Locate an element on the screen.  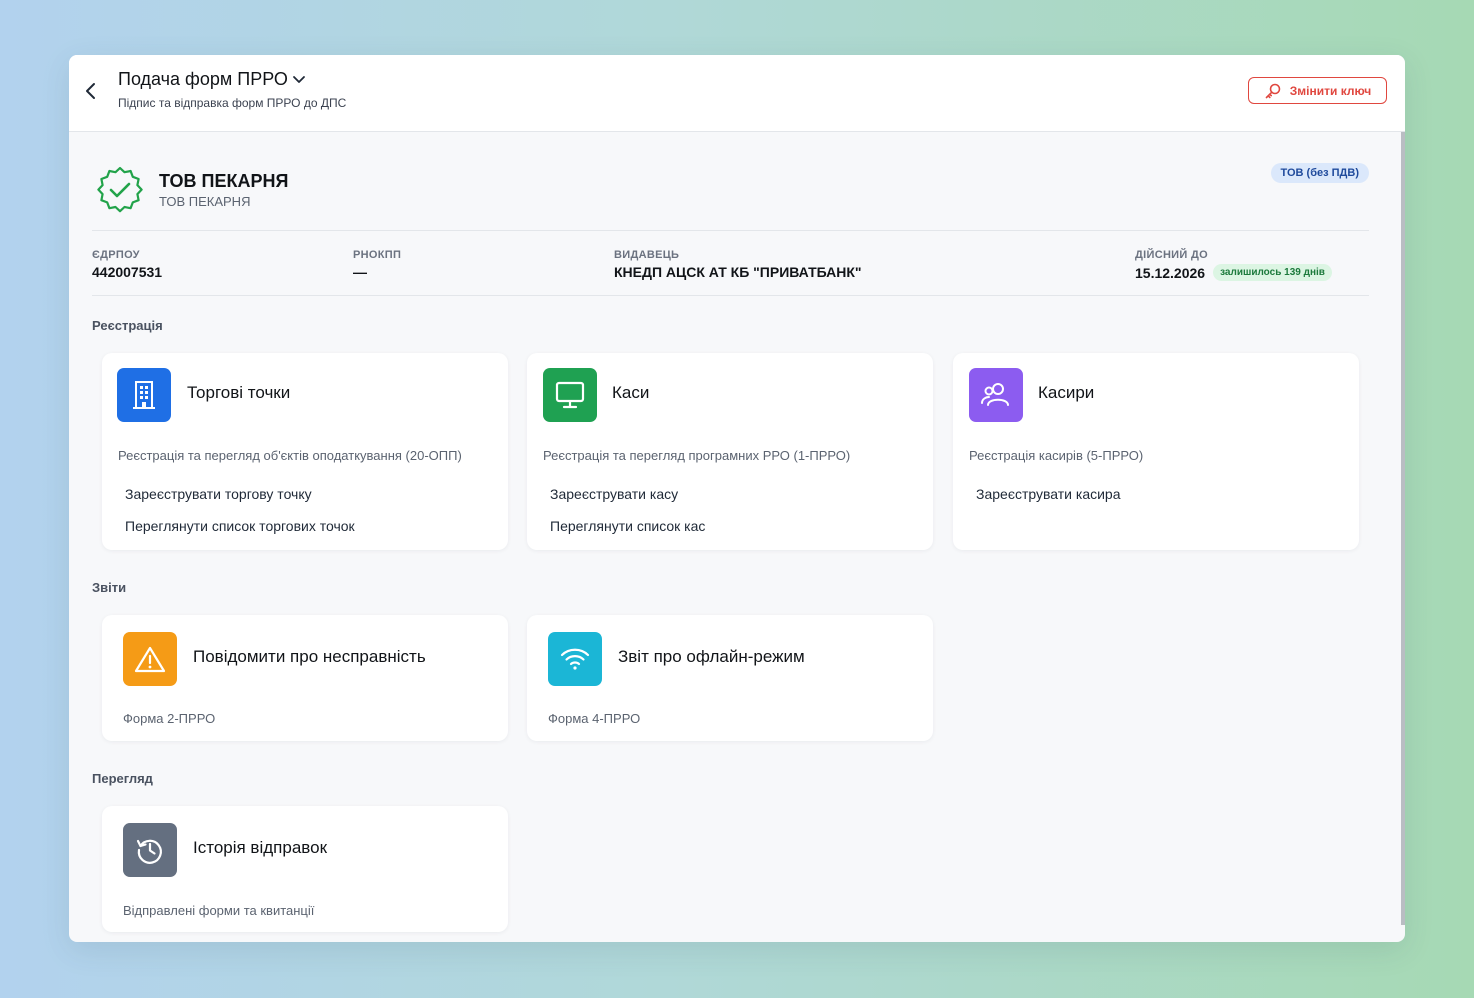
scrollbar is located at coordinates (1403, 490).